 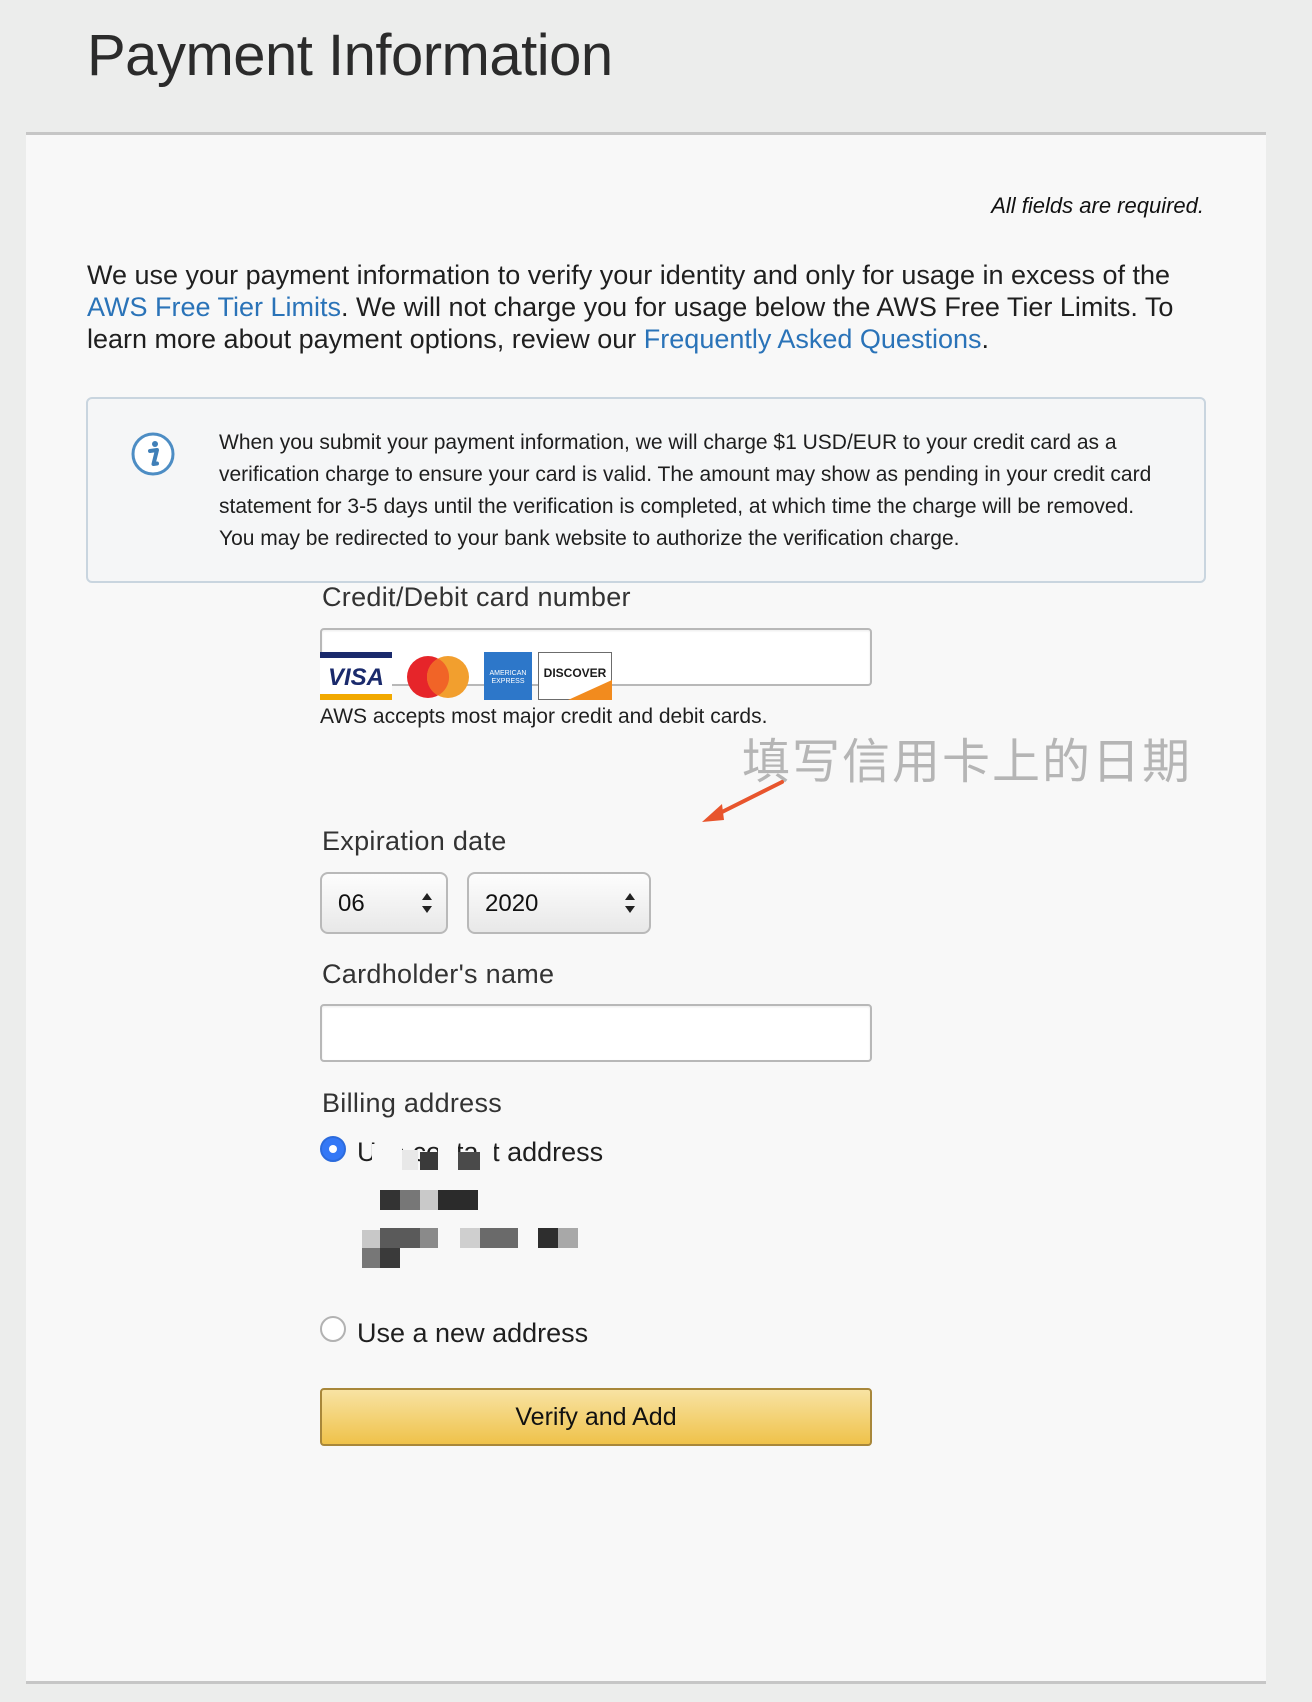 I want to click on discover-logo: DISCOVER, so click(x=575, y=676).